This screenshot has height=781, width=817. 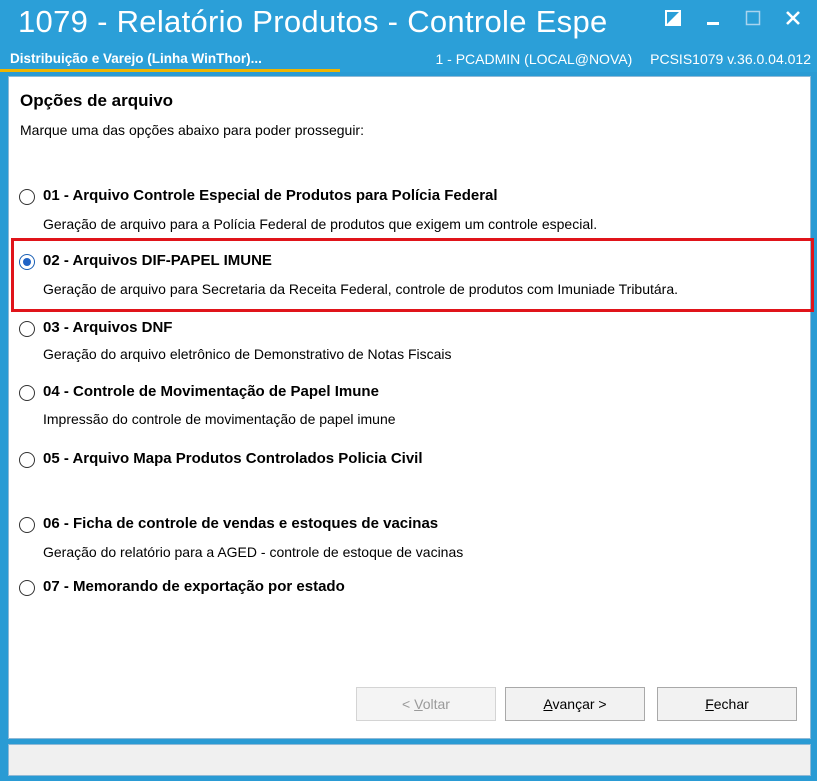 What do you see at coordinates (731, 704) in the screenshot?
I see `close-label: echar` at bounding box center [731, 704].